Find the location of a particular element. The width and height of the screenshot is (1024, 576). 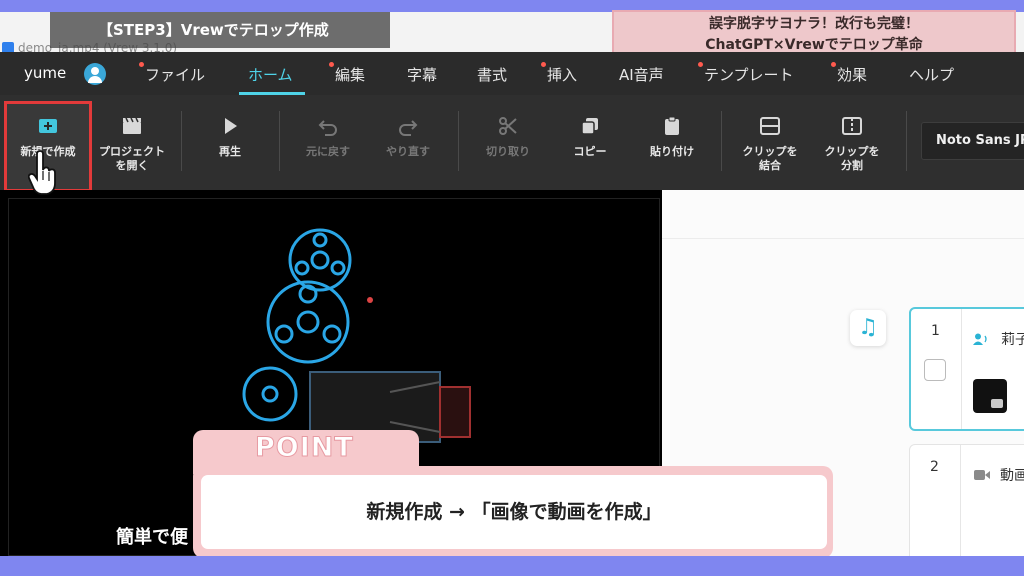

menu-edit: 編集 is located at coordinates (347, 73).